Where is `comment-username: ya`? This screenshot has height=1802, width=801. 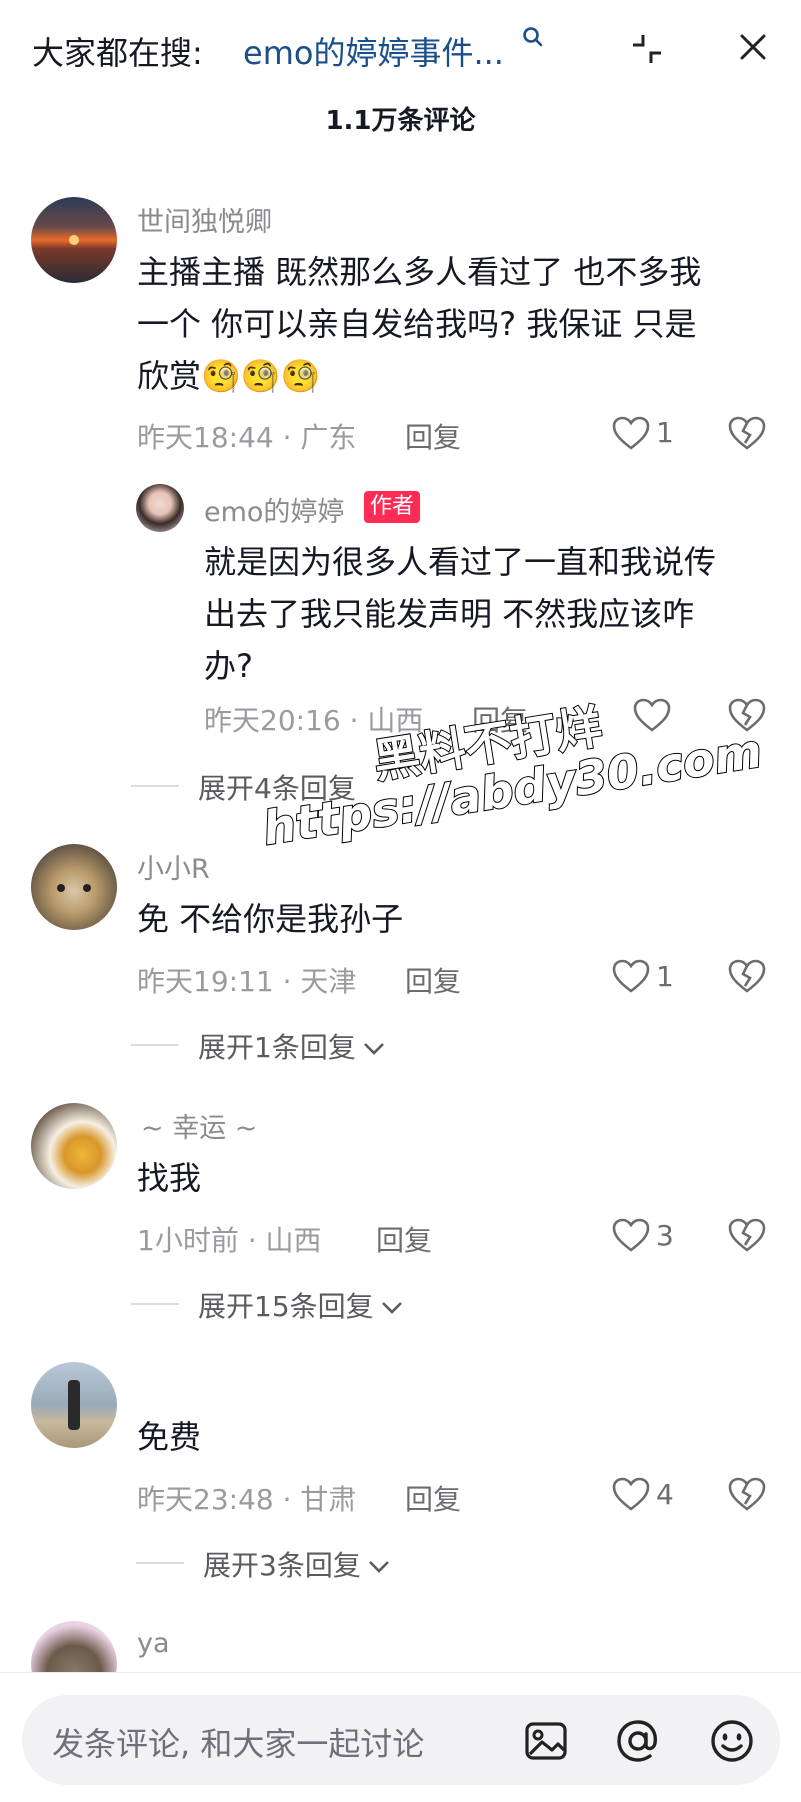
comment-username: ya is located at coordinates (153, 1643).